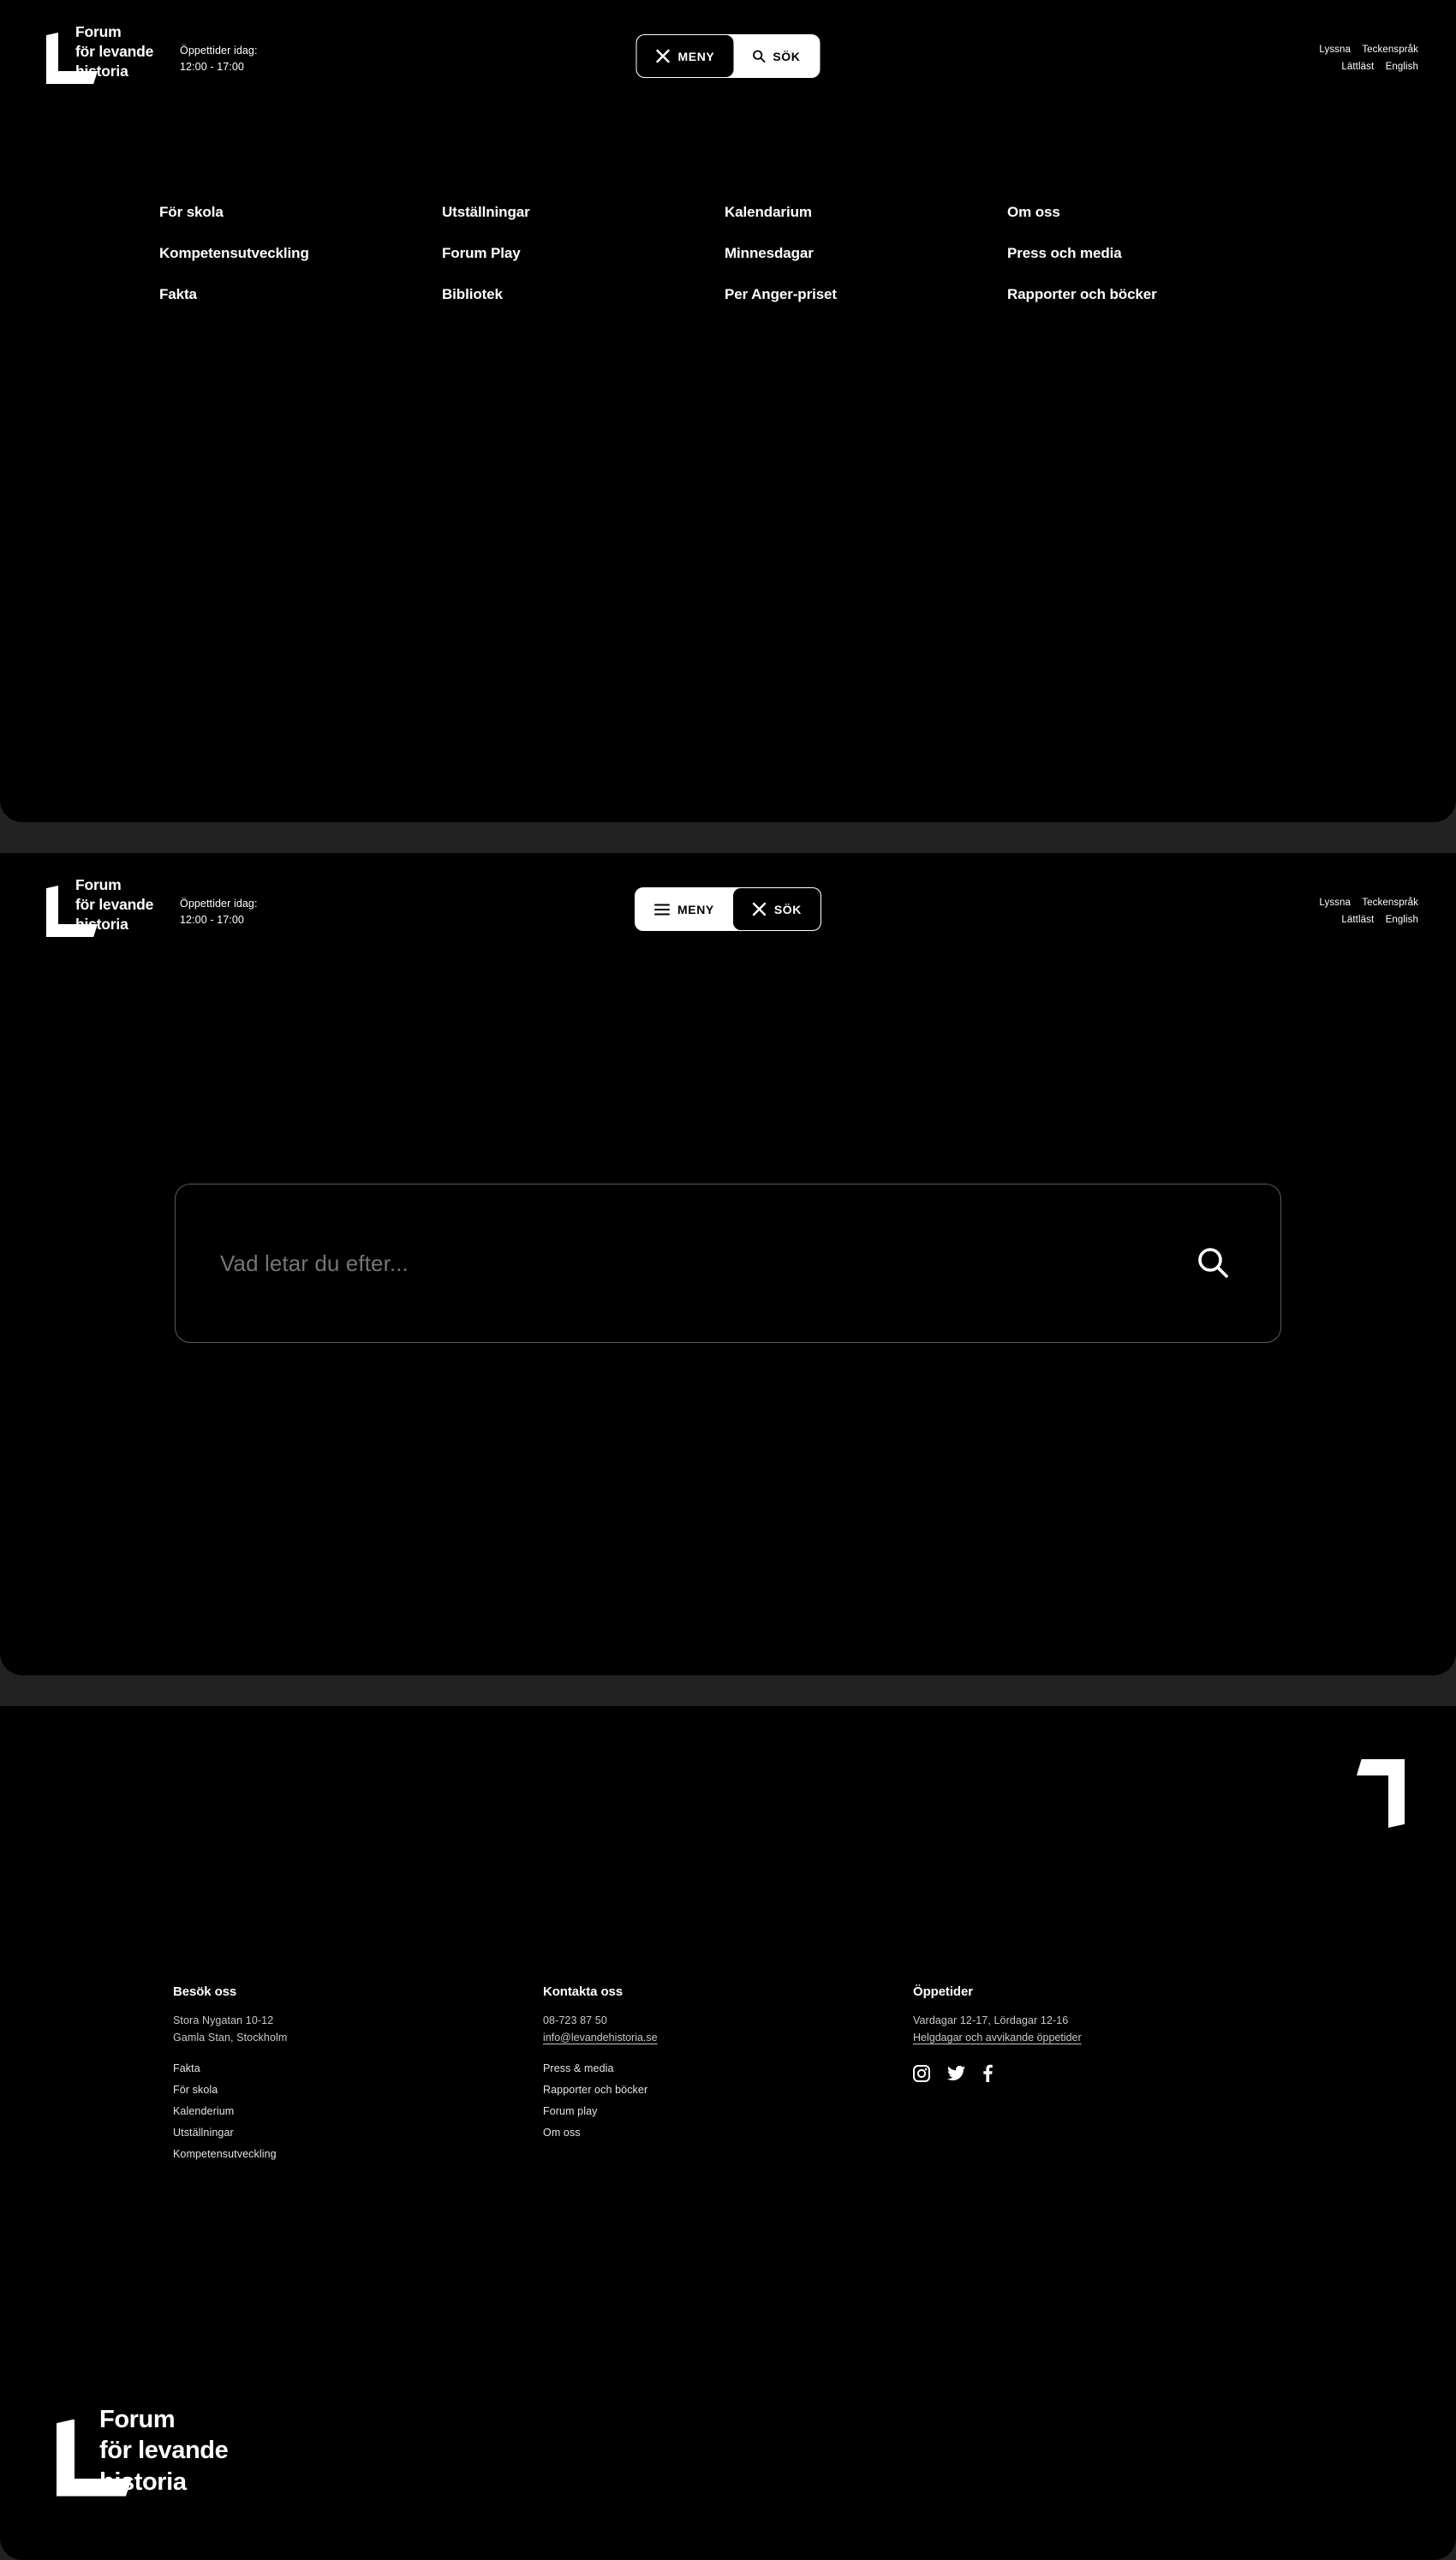  I want to click on facebook-icon, so click(988, 2075).